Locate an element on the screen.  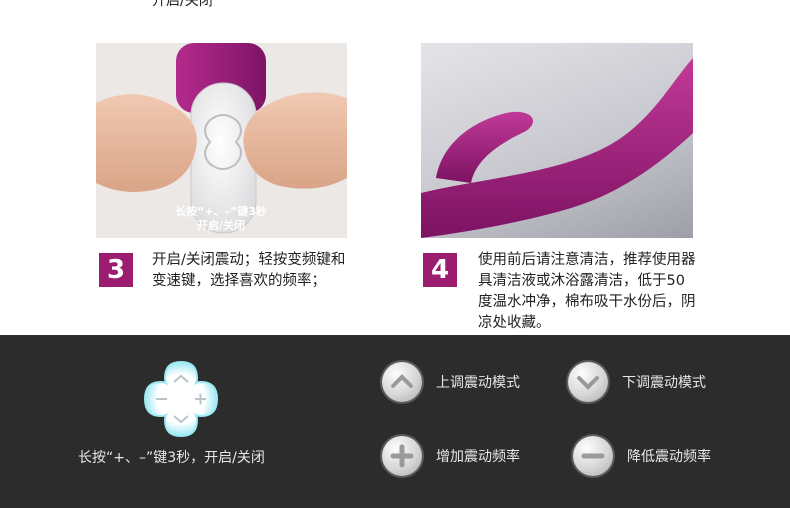
photo-caption-line2: 开启/关闭 is located at coordinates (221, 225).